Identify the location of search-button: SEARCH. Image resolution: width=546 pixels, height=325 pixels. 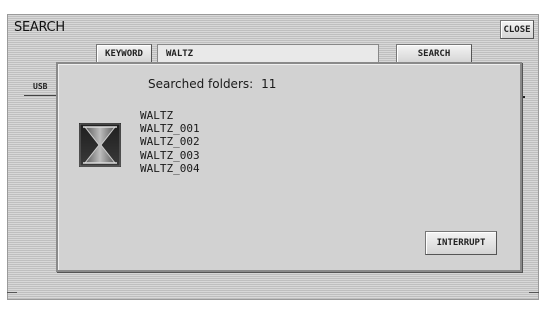
(434, 54).